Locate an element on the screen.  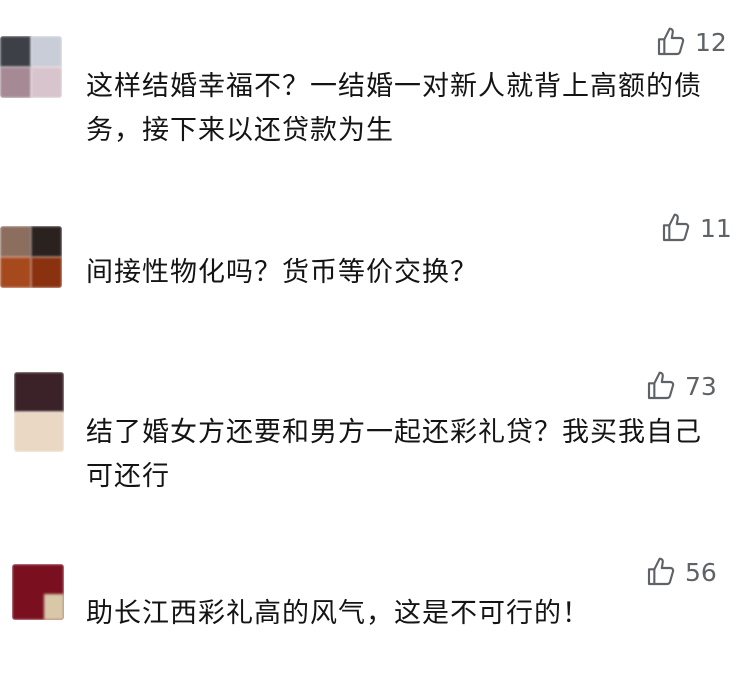
like-count: 56 is located at coordinates (701, 572).